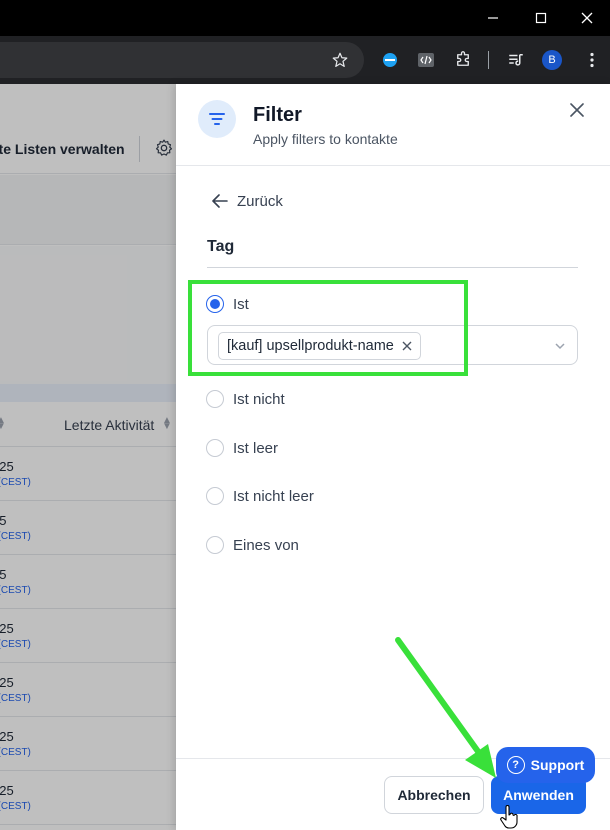  What do you see at coordinates (557, 765) in the screenshot?
I see `support-label: Support` at bounding box center [557, 765].